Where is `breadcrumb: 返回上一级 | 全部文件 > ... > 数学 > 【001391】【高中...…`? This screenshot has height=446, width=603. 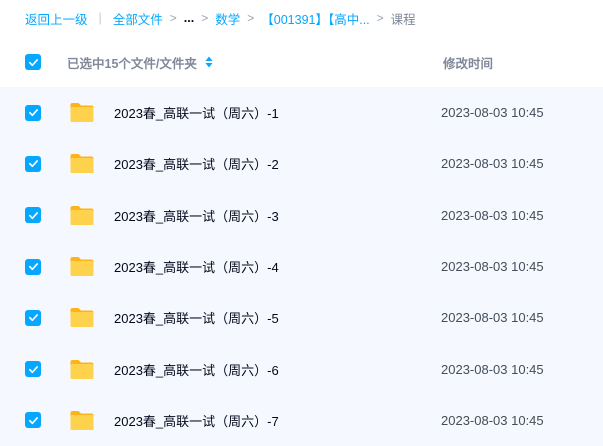
breadcrumb: 返回上一级 | 全部文件 > ... > 数学 > 【001391】【高中...… is located at coordinates (301, 18).